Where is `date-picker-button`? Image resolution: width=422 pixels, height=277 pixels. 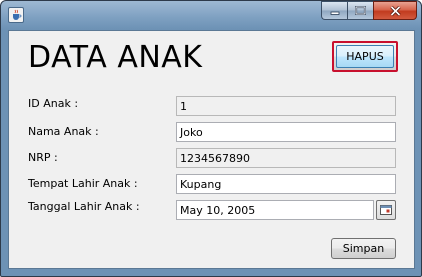
date-picker-button is located at coordinates (386, 210).